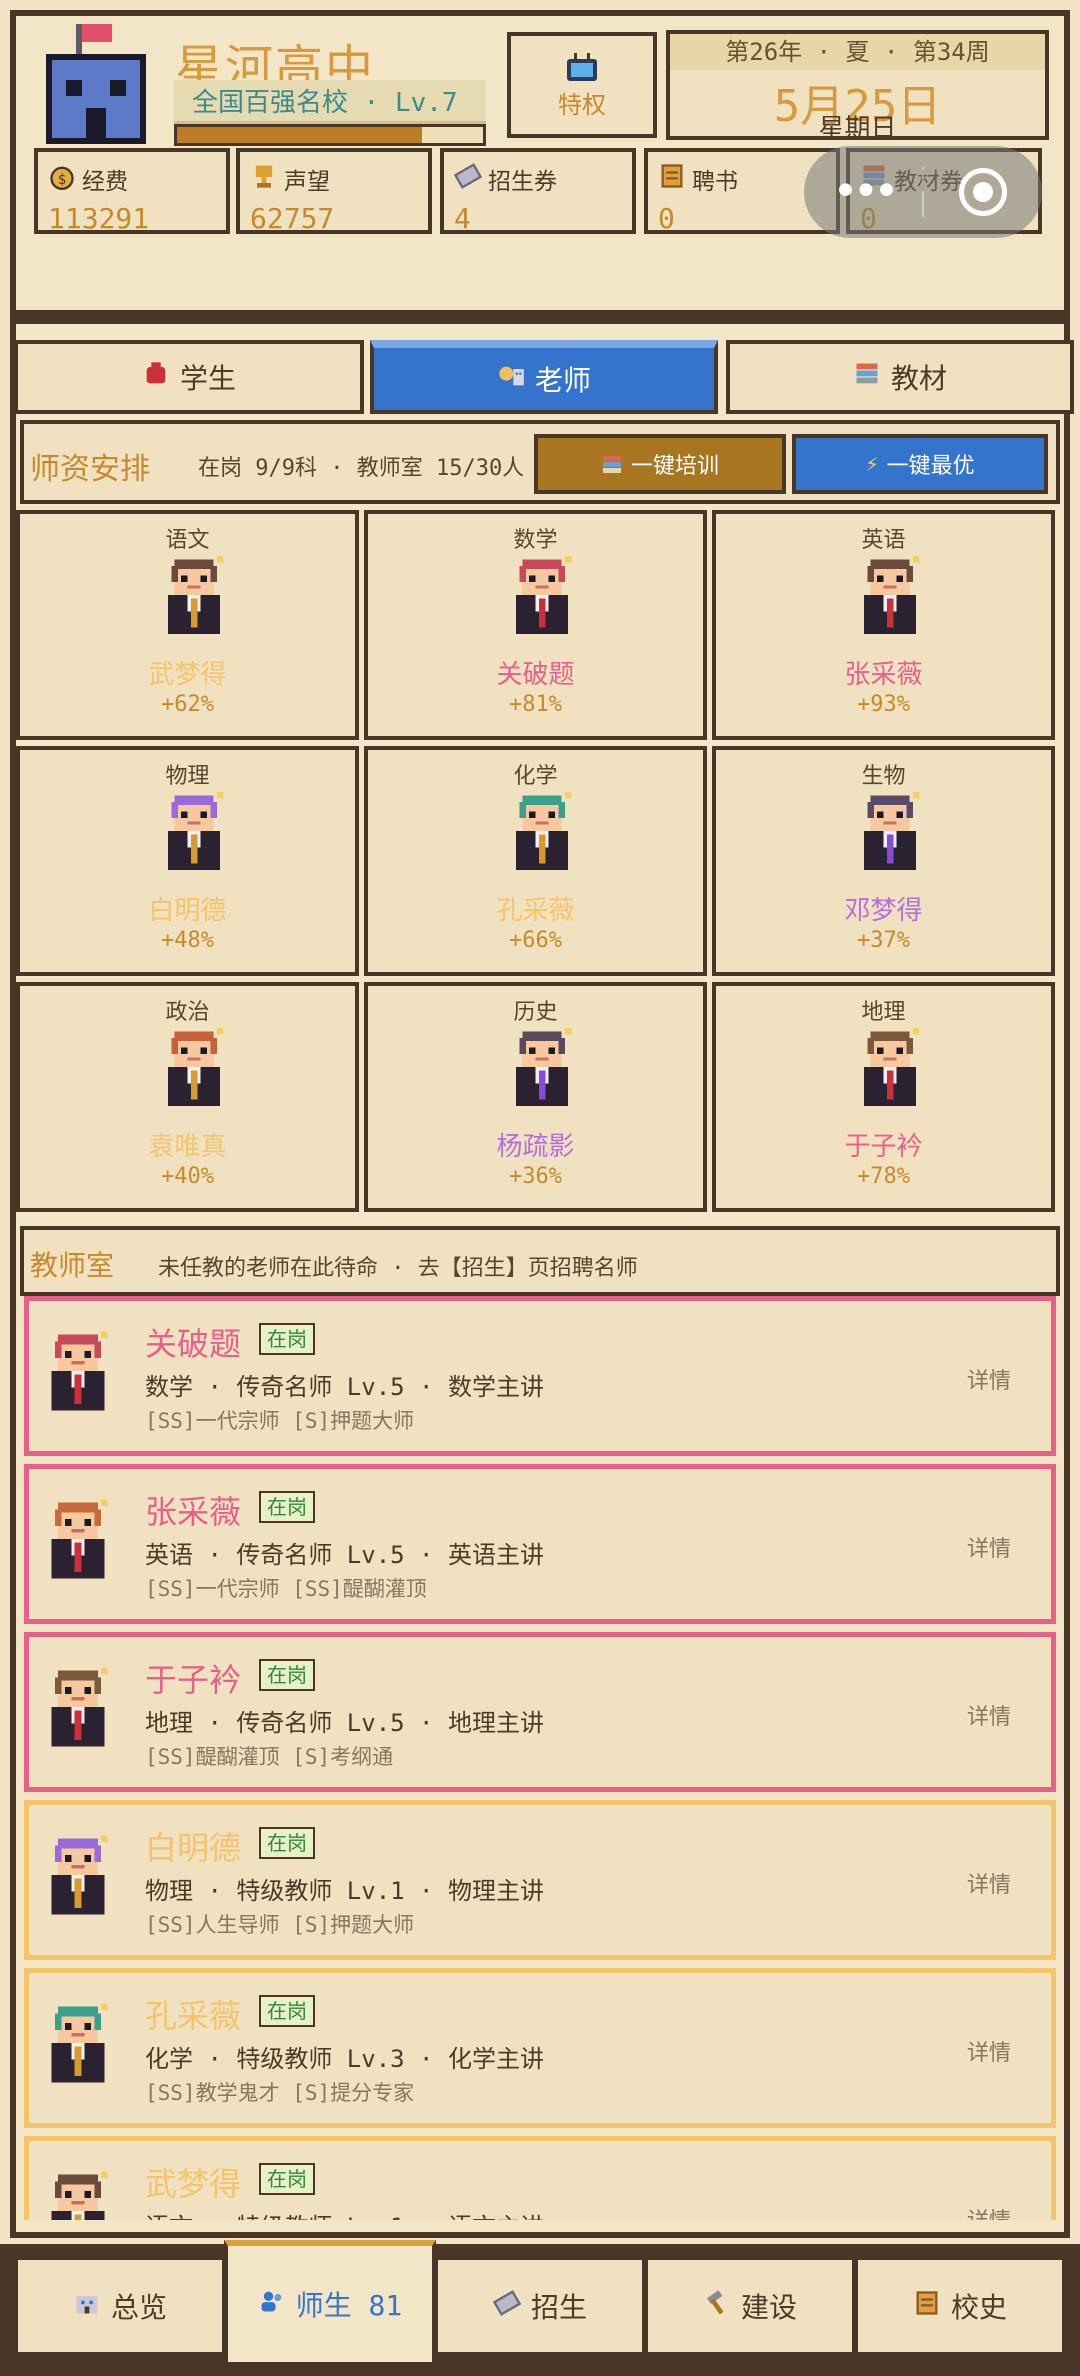 This screenshot has height=2376, width=1080. Describe the element at coordinates (193, 1344) in the screenshot. I see `teacher-name: 关破题` at that location.